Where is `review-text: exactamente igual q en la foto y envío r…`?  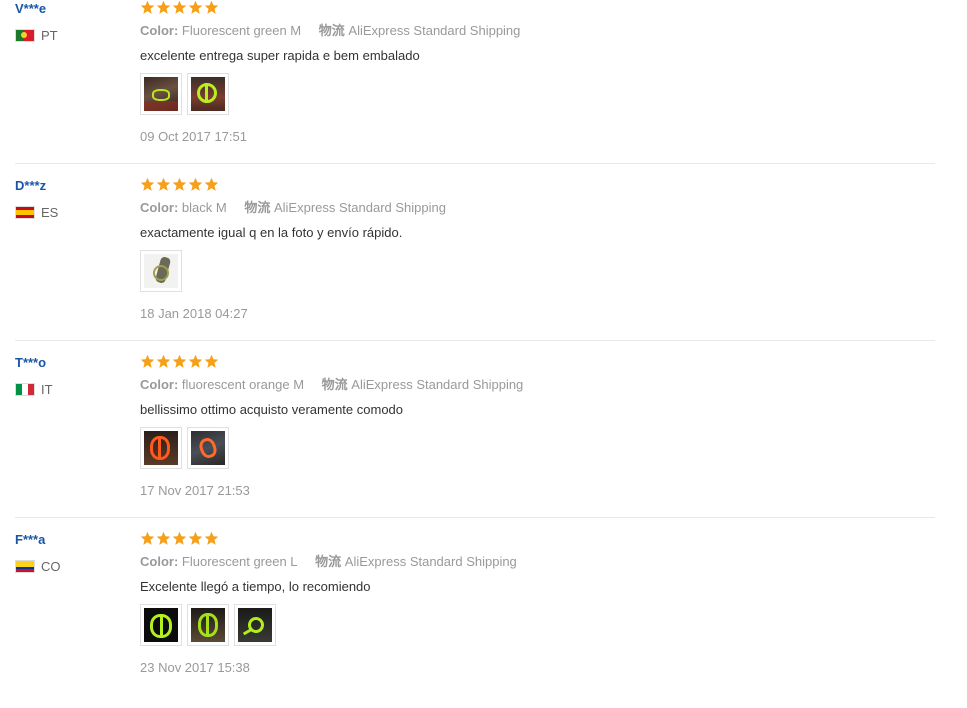 review-text: exactamente igual q en la foto y envío r… is located at coordinates (271, 232).